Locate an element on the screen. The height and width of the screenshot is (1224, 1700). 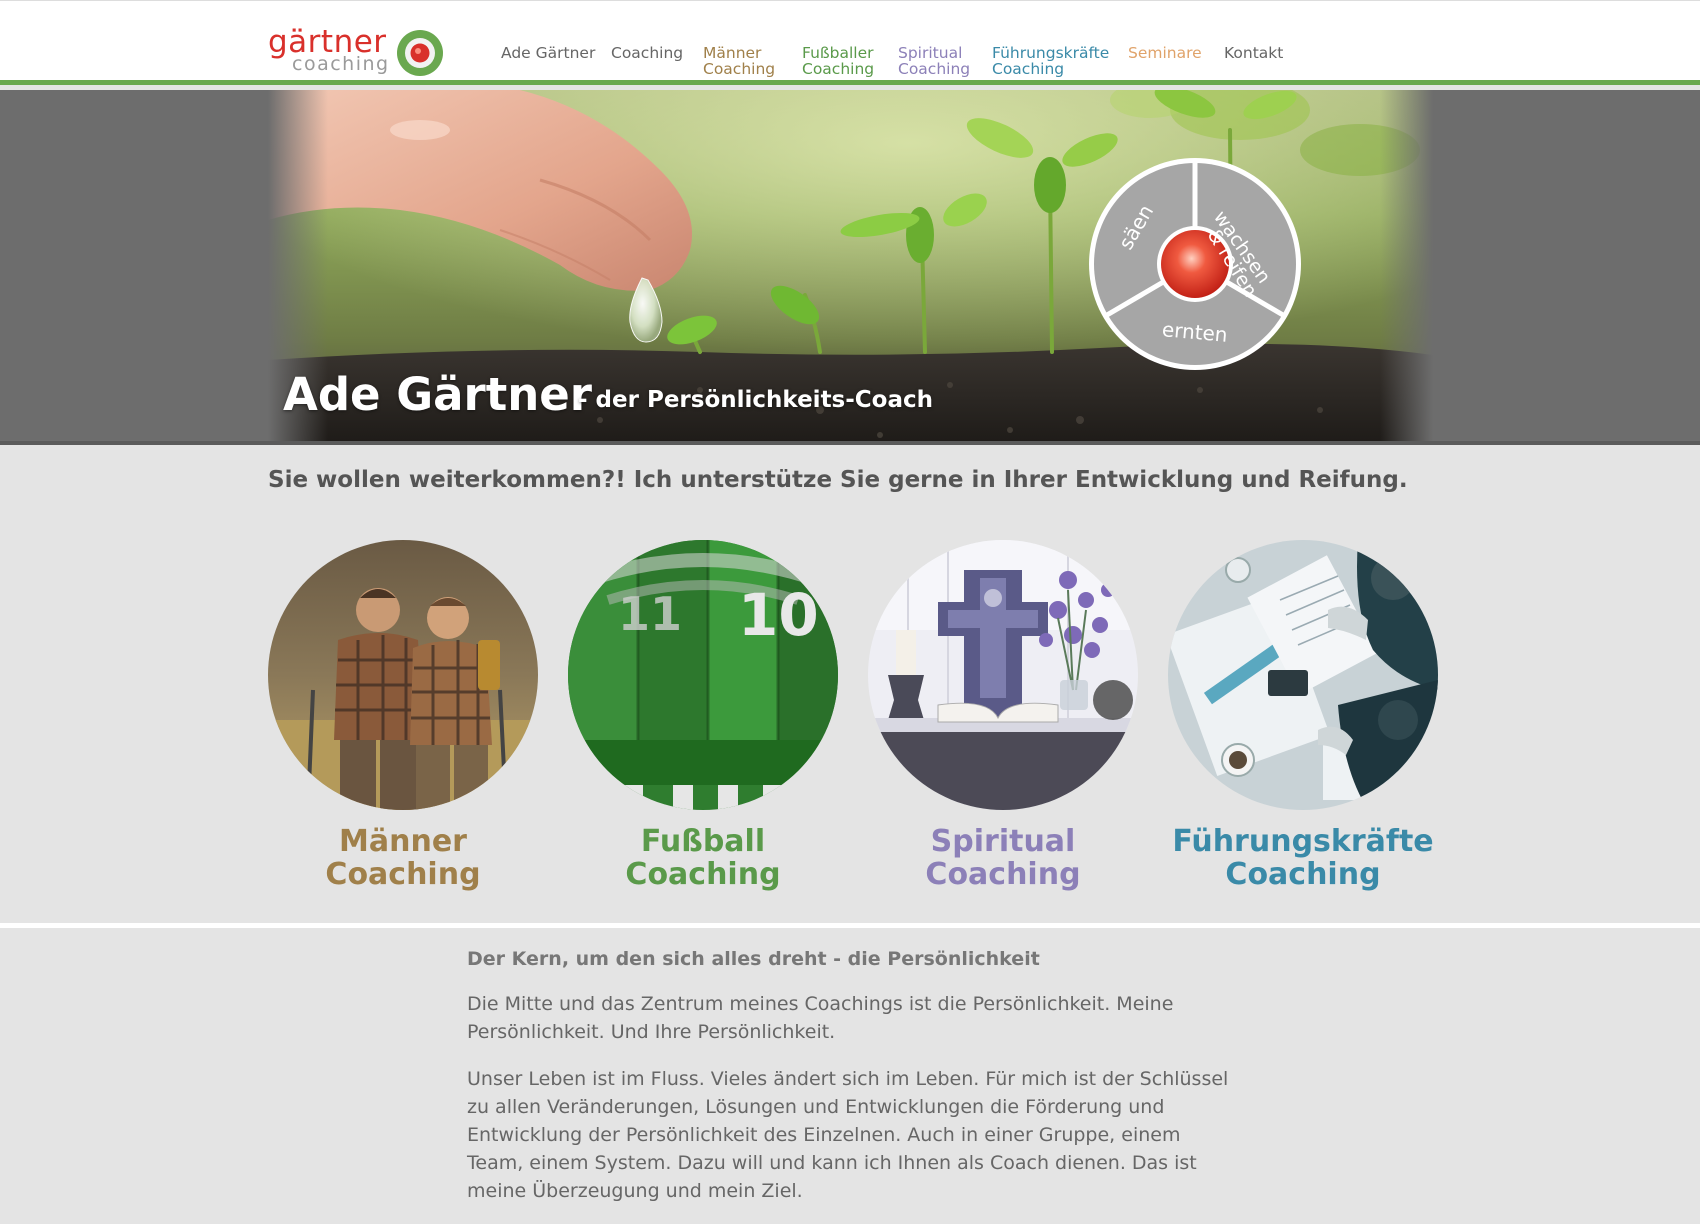
section-divider is located at coordinates (850, 925).